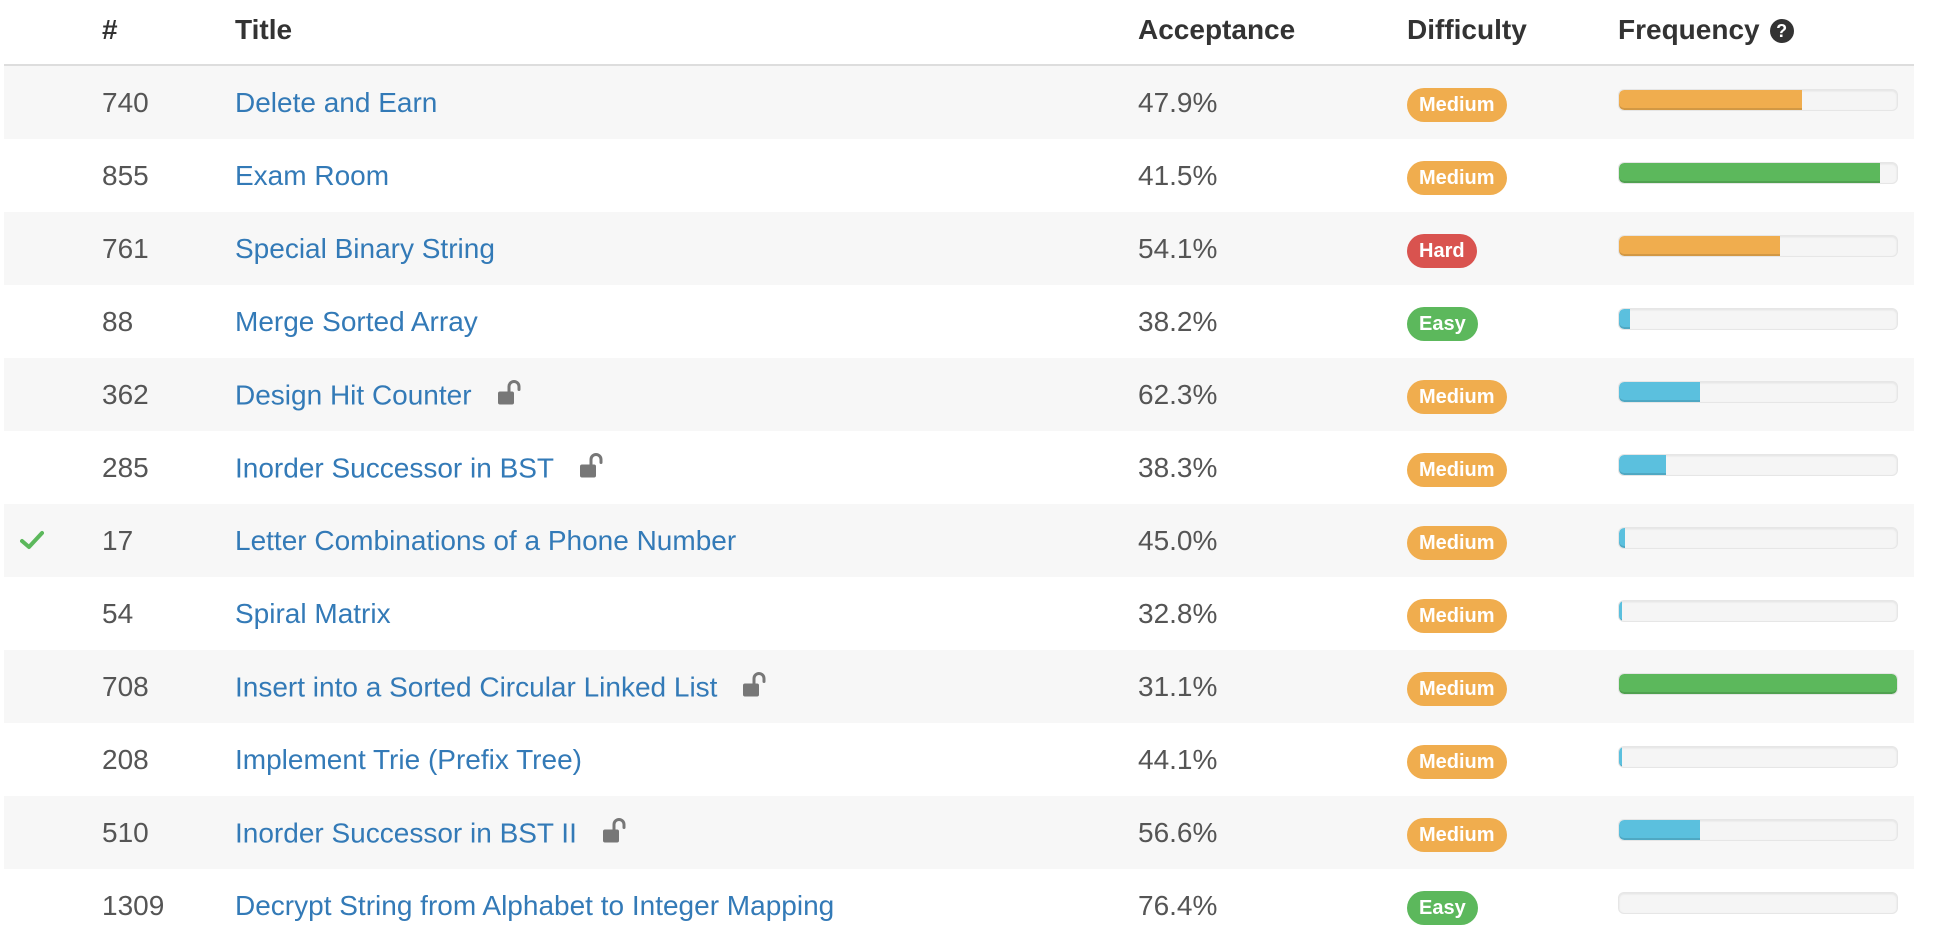 The width and height of the screenshot is (1940, 942). Describe the element at coordinates (35, 541) in the screenshot. I see `solved-check-icon` at that location.